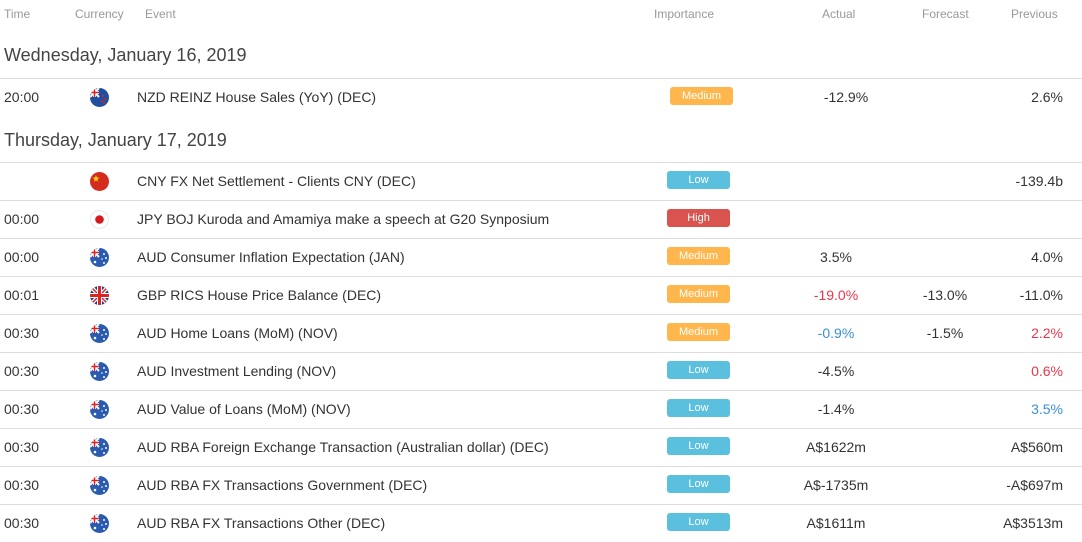 Image resolution: width=1082 pixels, height=542 pixels. I want to click on japan-flag-icon, so click(99, 219).